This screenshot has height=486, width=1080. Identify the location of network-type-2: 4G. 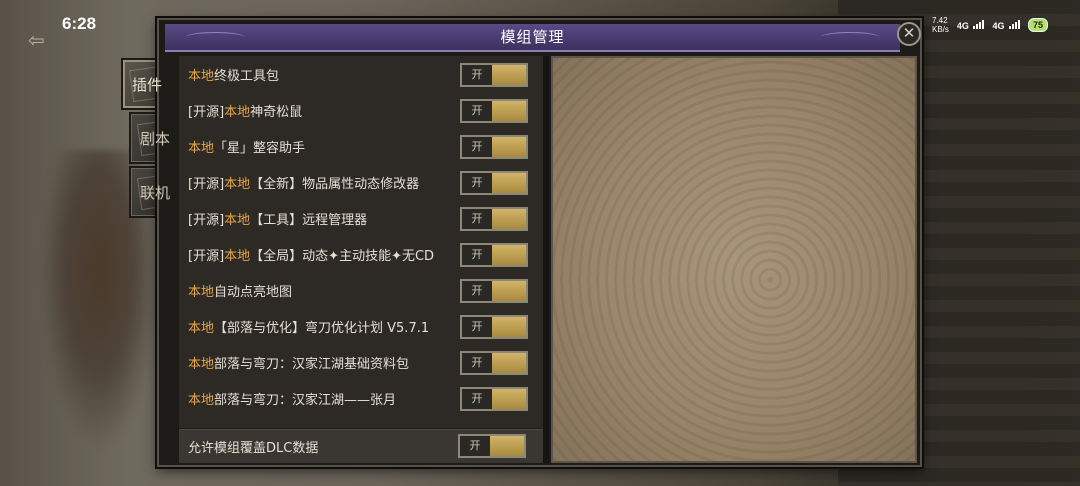
(1006, 25).